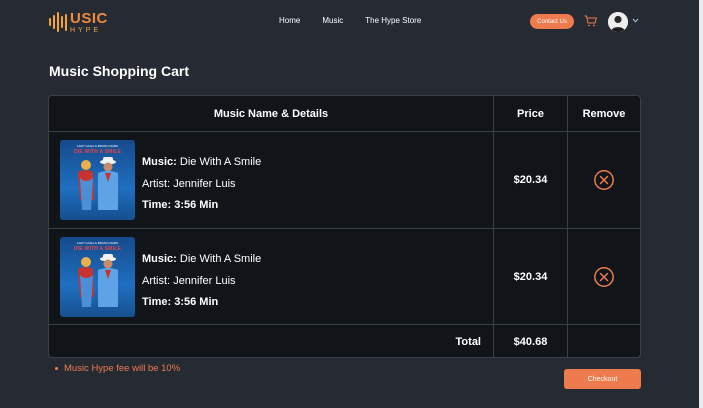  What do you see at coordinates (86, 30) in the screenshot?
I see `logo-text-sub: HYPE` at bounding box center [86, 30].